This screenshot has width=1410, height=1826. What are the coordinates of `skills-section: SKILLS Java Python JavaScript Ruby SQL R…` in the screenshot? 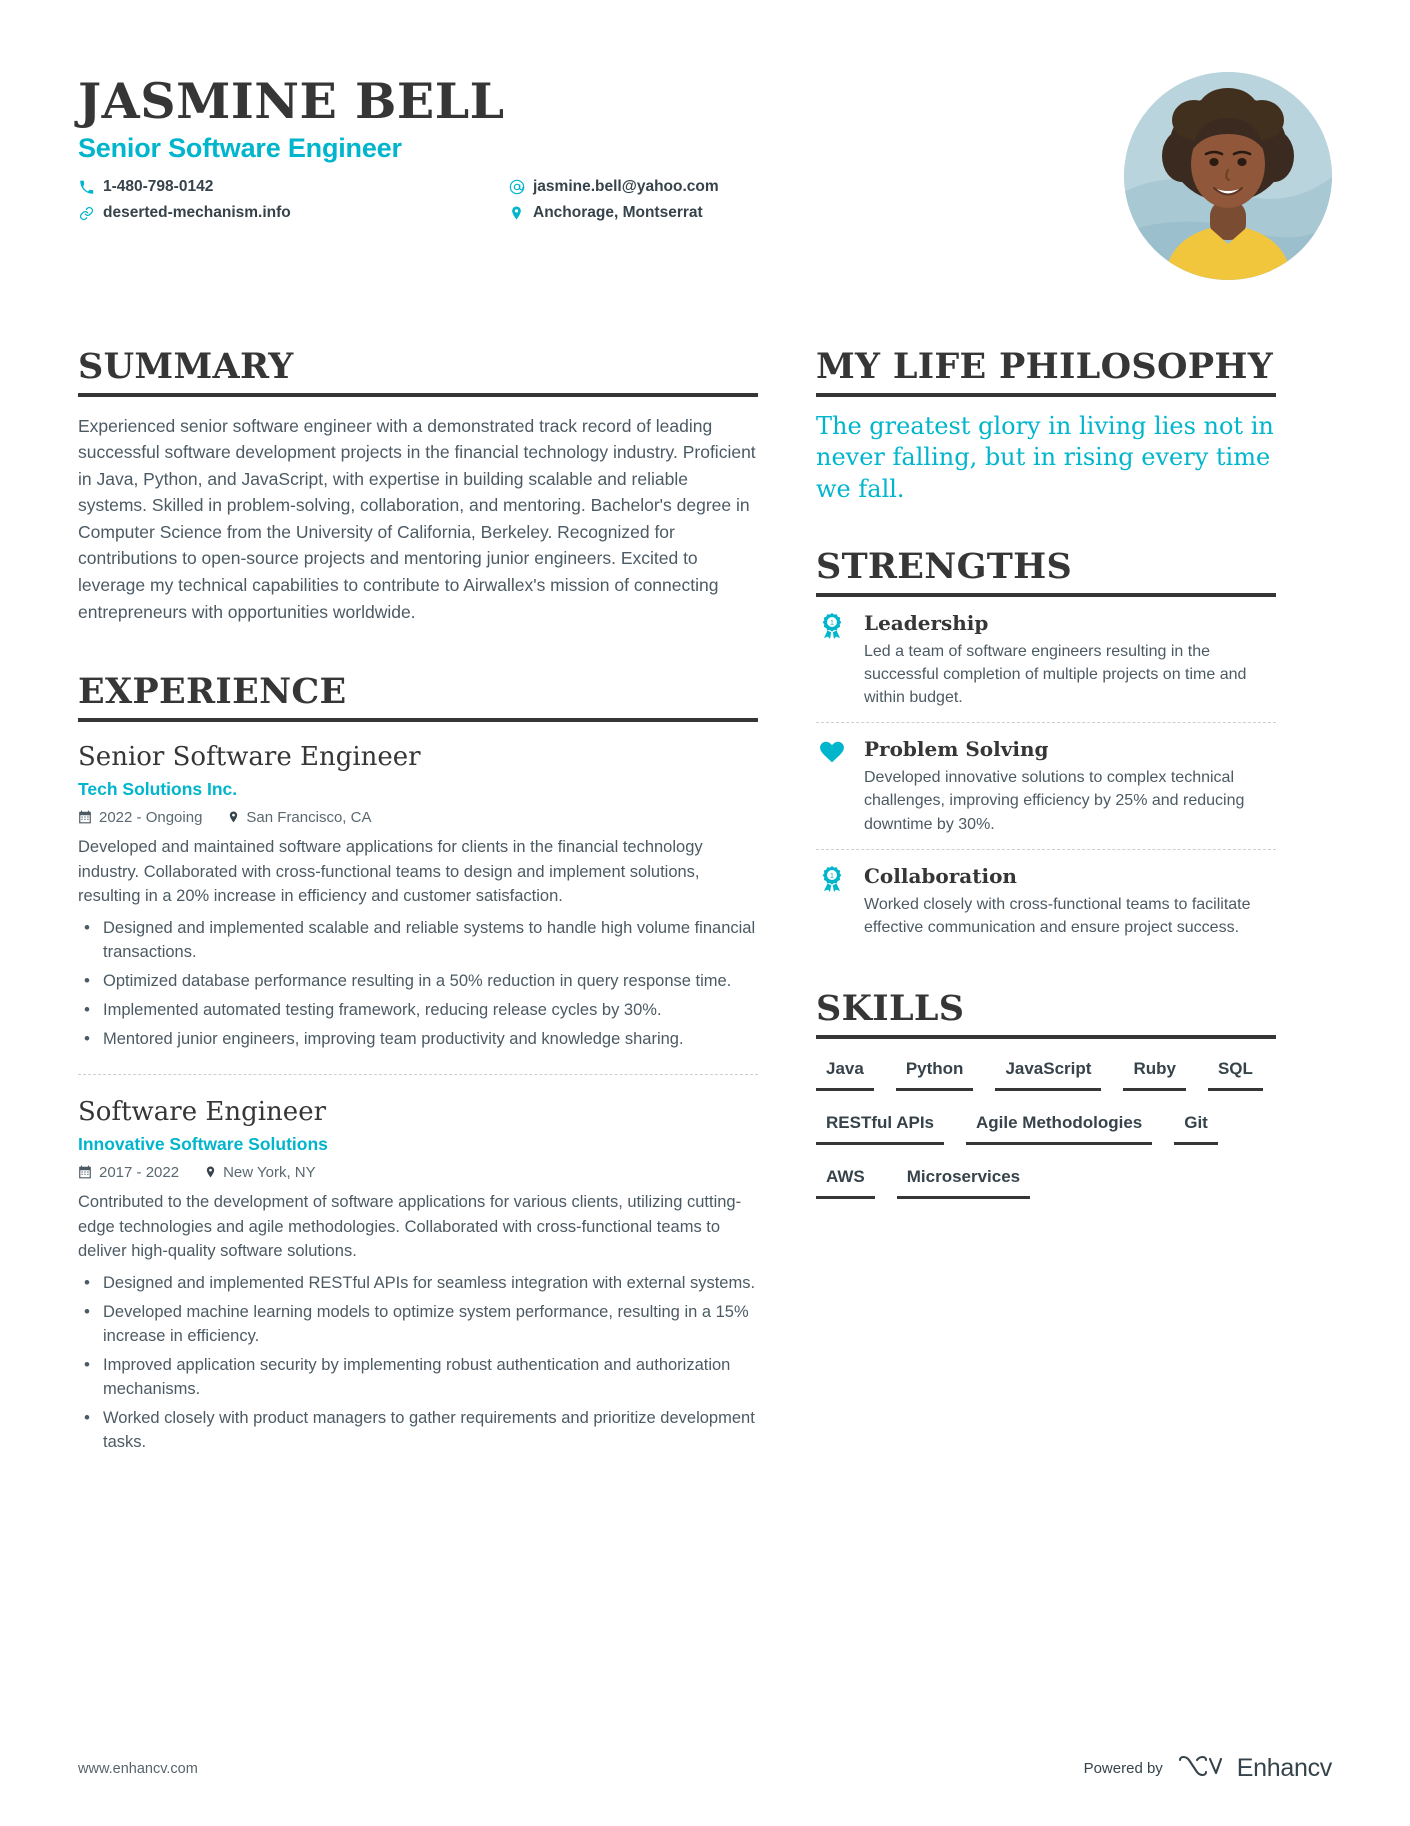 It's located at (1046, 1100).